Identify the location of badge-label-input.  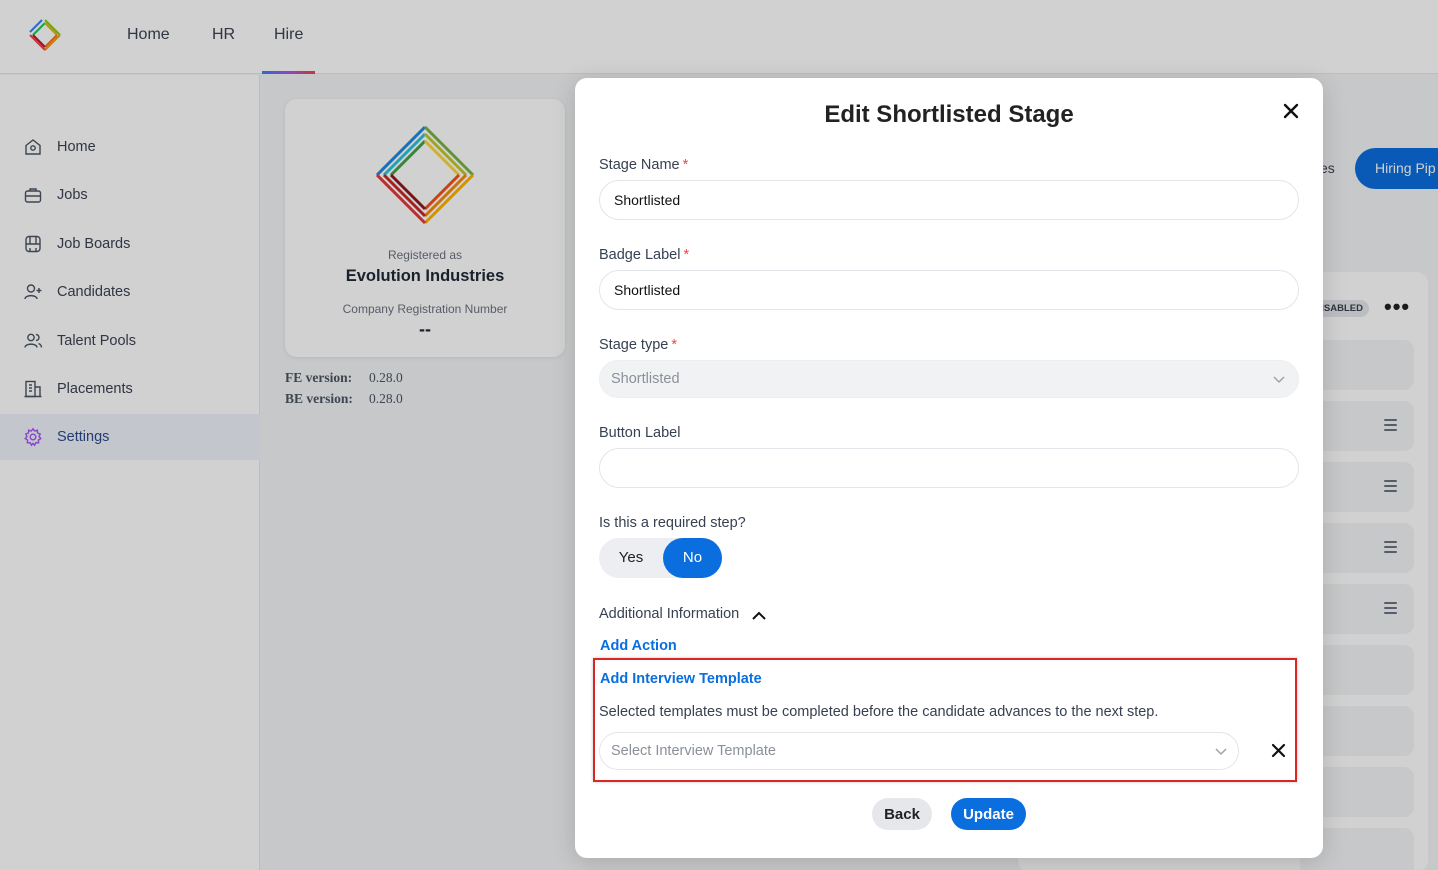
(949, 290).